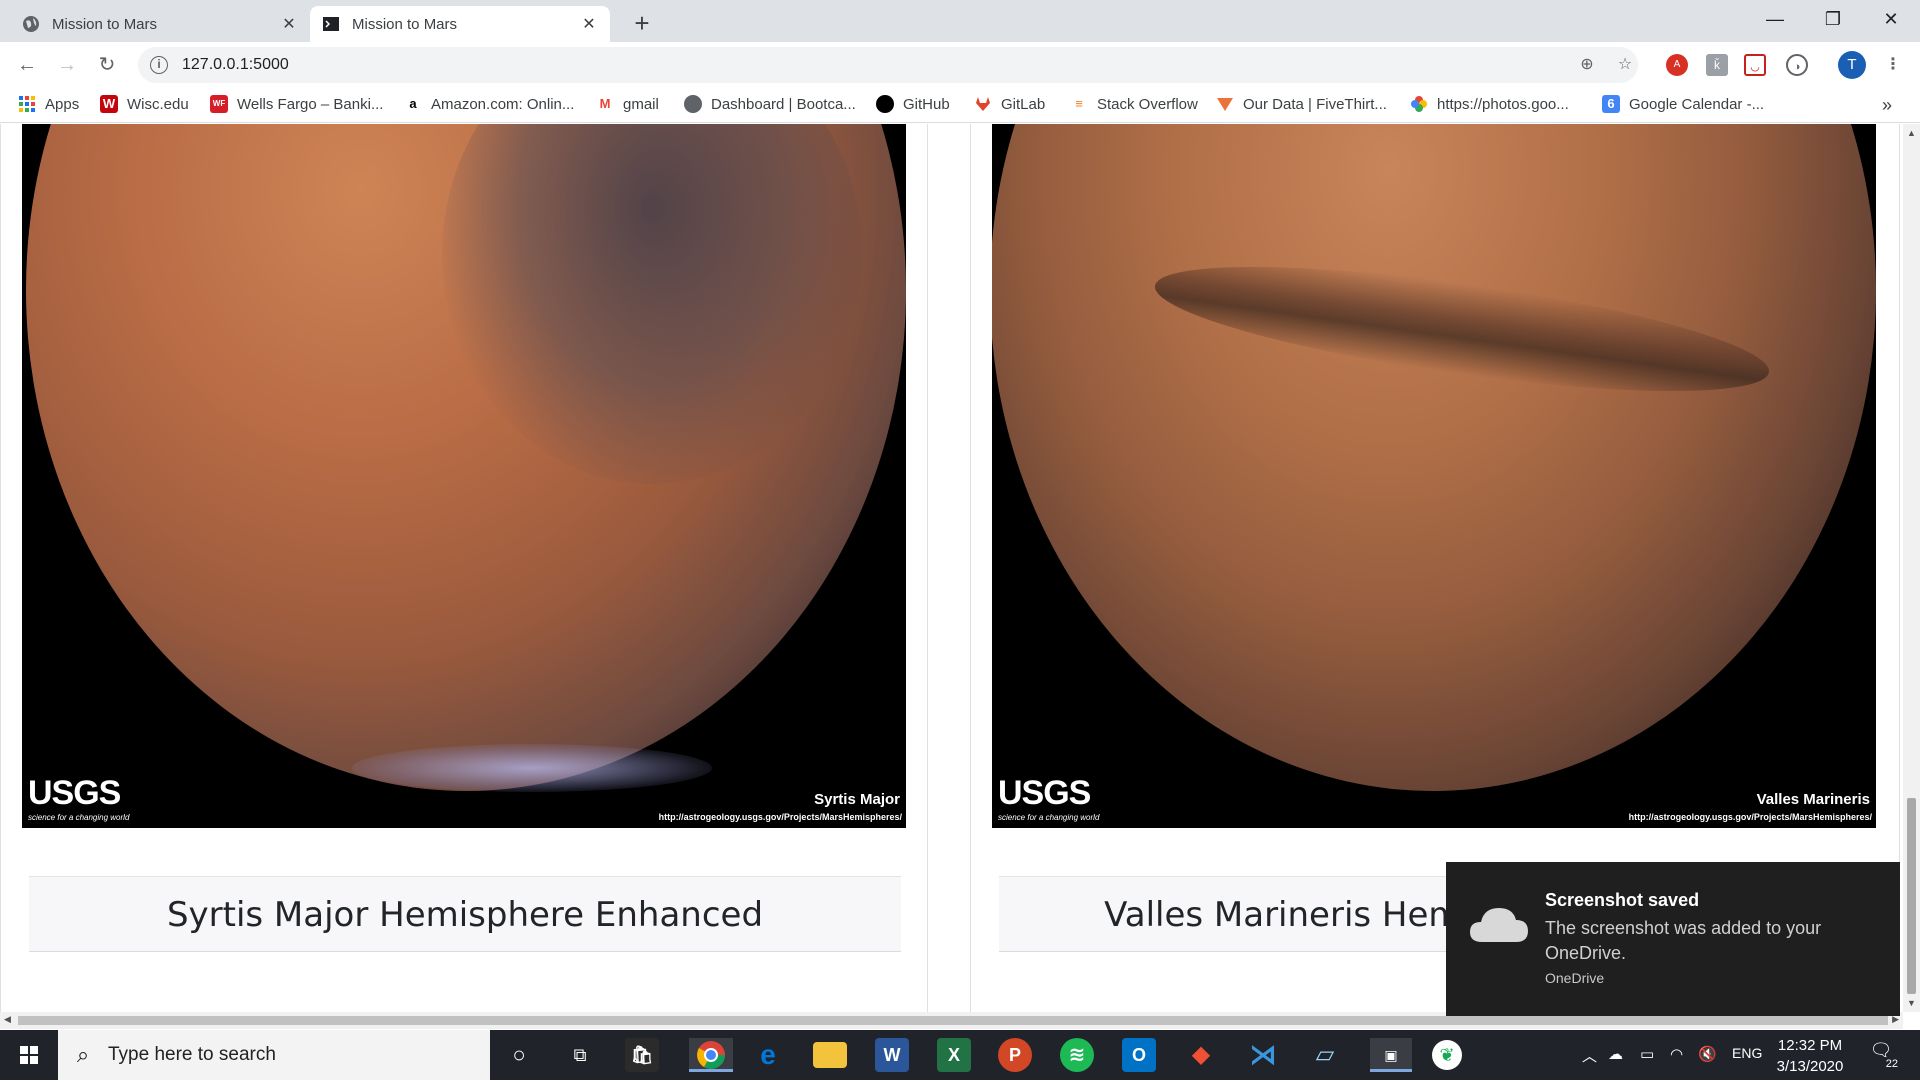 This screenshot has height=1082, width=1920. What do you see at coordinates (1677, 65) in the screenshot?
I see `adblock-extension-icon: A` at bounding box center [1677, 65].